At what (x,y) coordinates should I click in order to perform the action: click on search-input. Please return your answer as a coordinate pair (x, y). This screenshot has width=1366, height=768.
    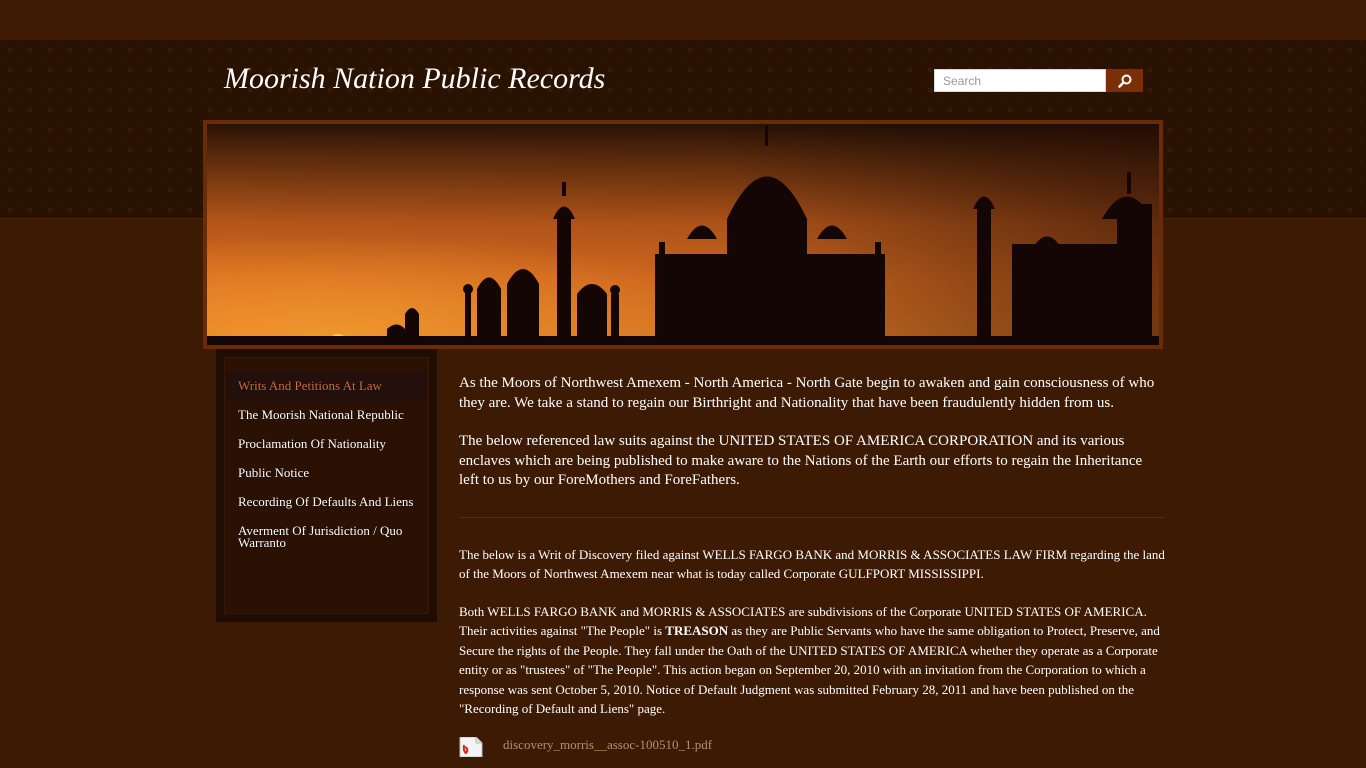
    Looking at the image, I should click on (1020, 80).